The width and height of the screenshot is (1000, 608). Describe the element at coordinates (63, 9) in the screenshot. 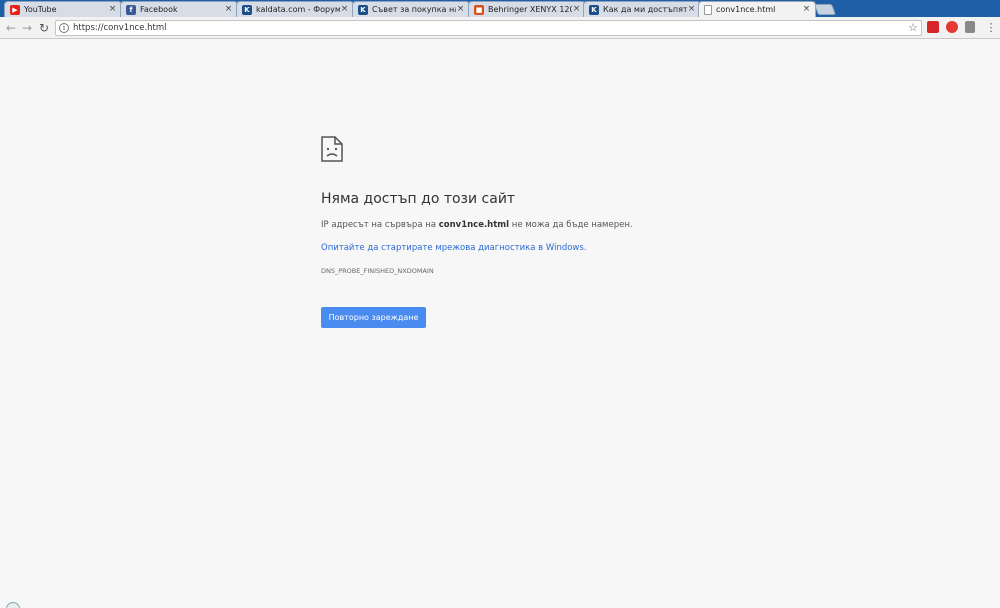

I see `tab-youtube: ▶ YouTube ×` at that location.